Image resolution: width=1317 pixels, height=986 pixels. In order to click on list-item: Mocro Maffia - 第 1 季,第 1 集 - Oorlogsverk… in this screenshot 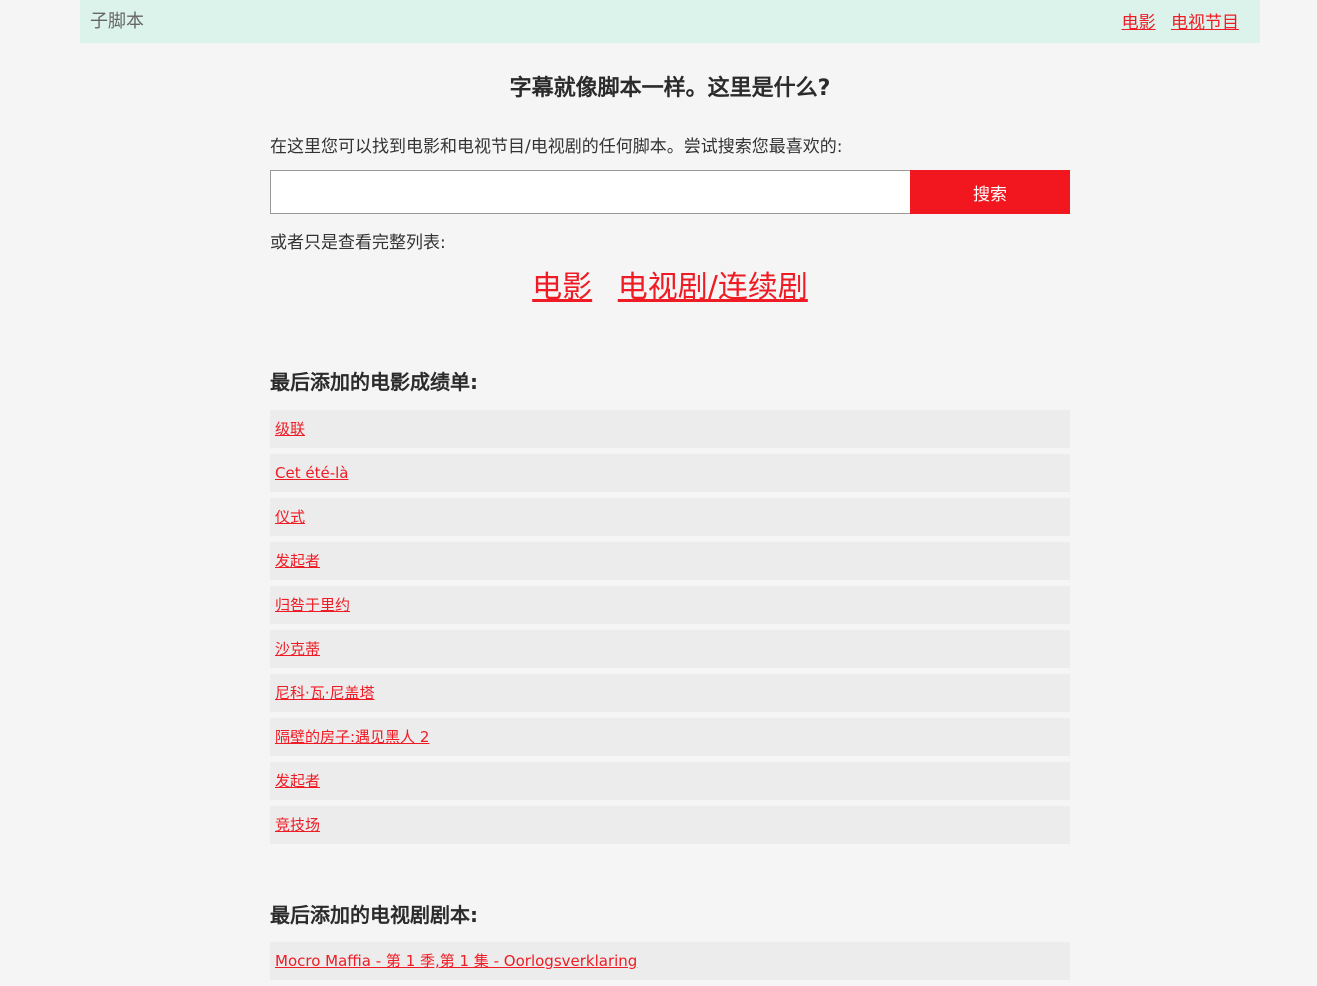, I will do `click(670, 961)`.